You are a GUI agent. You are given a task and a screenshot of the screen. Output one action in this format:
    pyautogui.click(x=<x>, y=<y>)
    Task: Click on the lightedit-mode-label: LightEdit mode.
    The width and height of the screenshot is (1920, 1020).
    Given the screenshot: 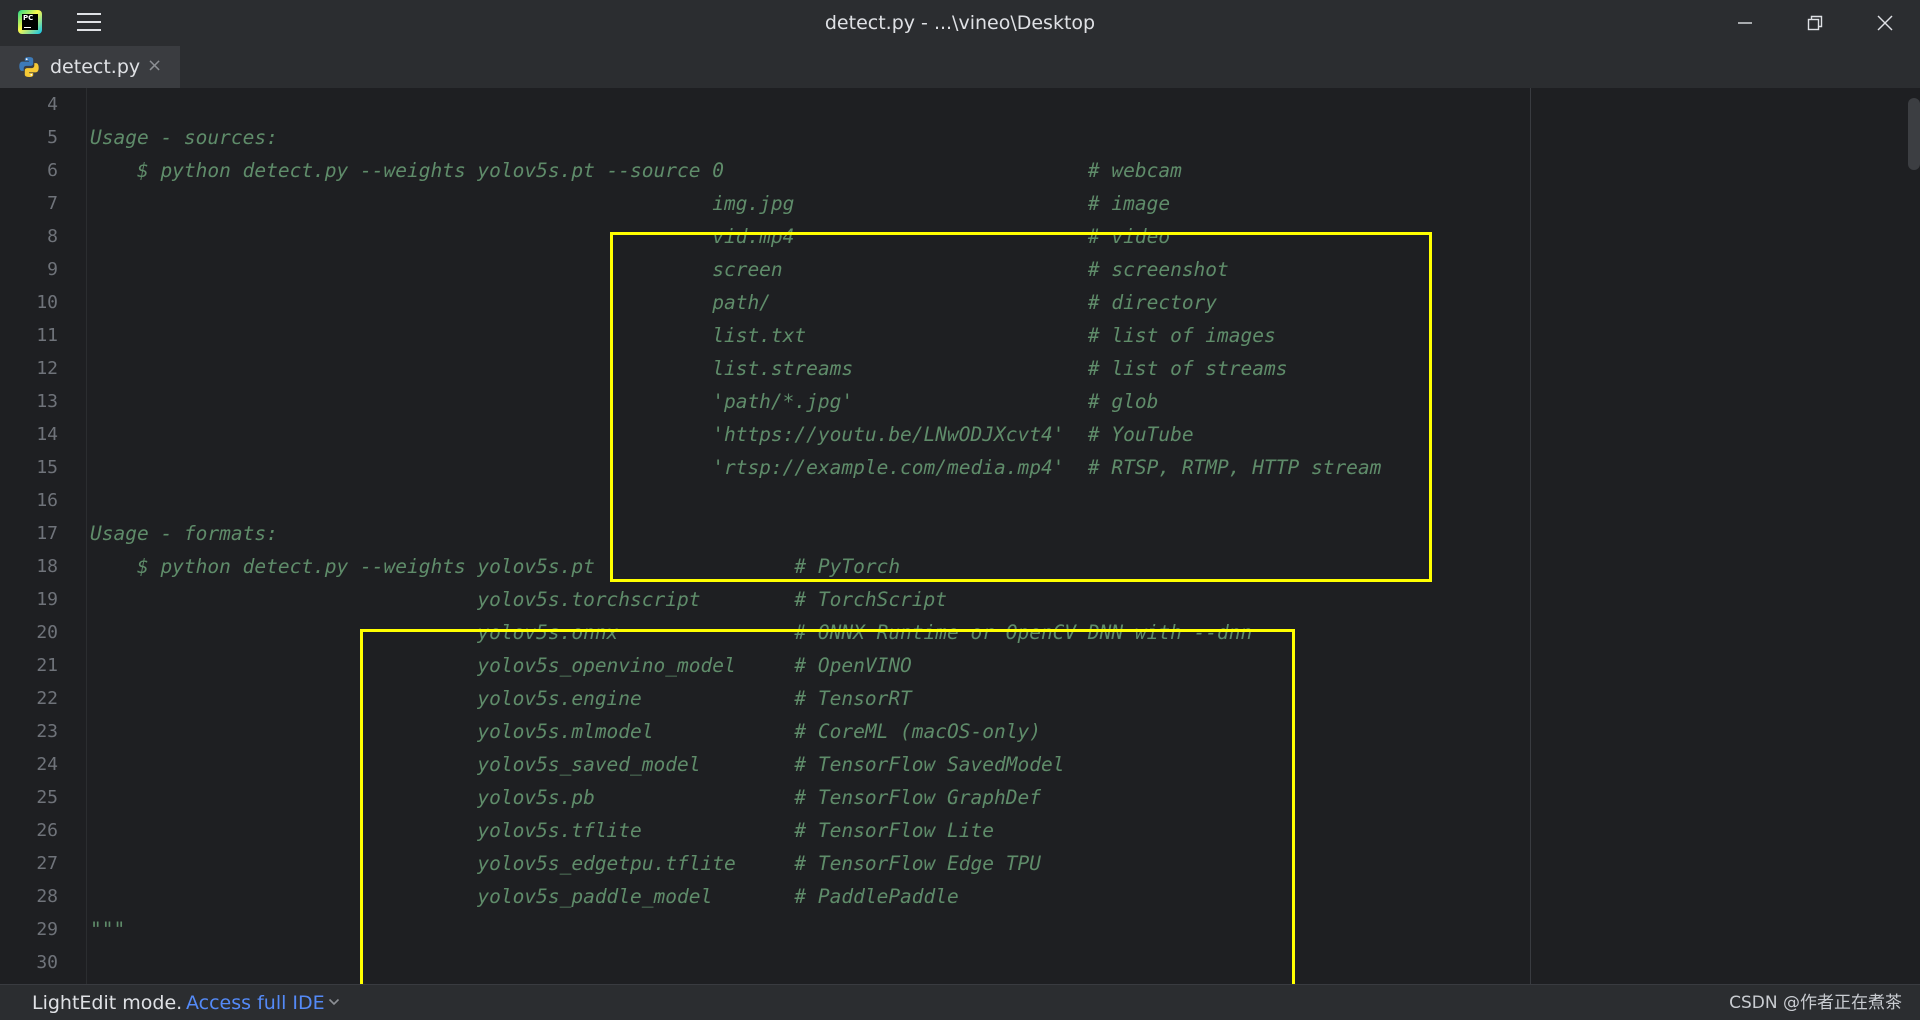 What is the action you would take?
    pyautogui.click(x=107, y=1003)
    